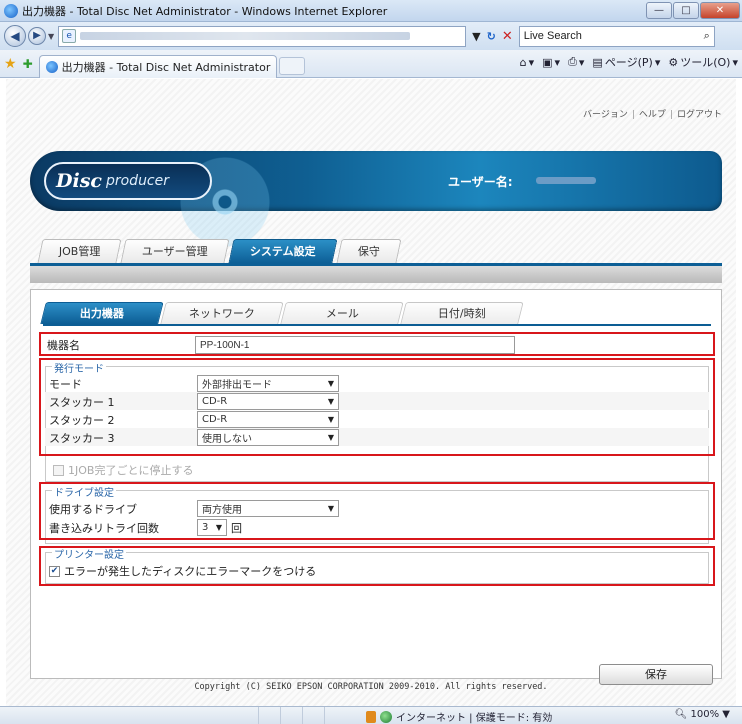 The image size is (742, 724). What do you see at coordinates (82, 402) in the screenshot?
I see `stacker1-label: スタッカー 1` at bounding box center [82, 402].